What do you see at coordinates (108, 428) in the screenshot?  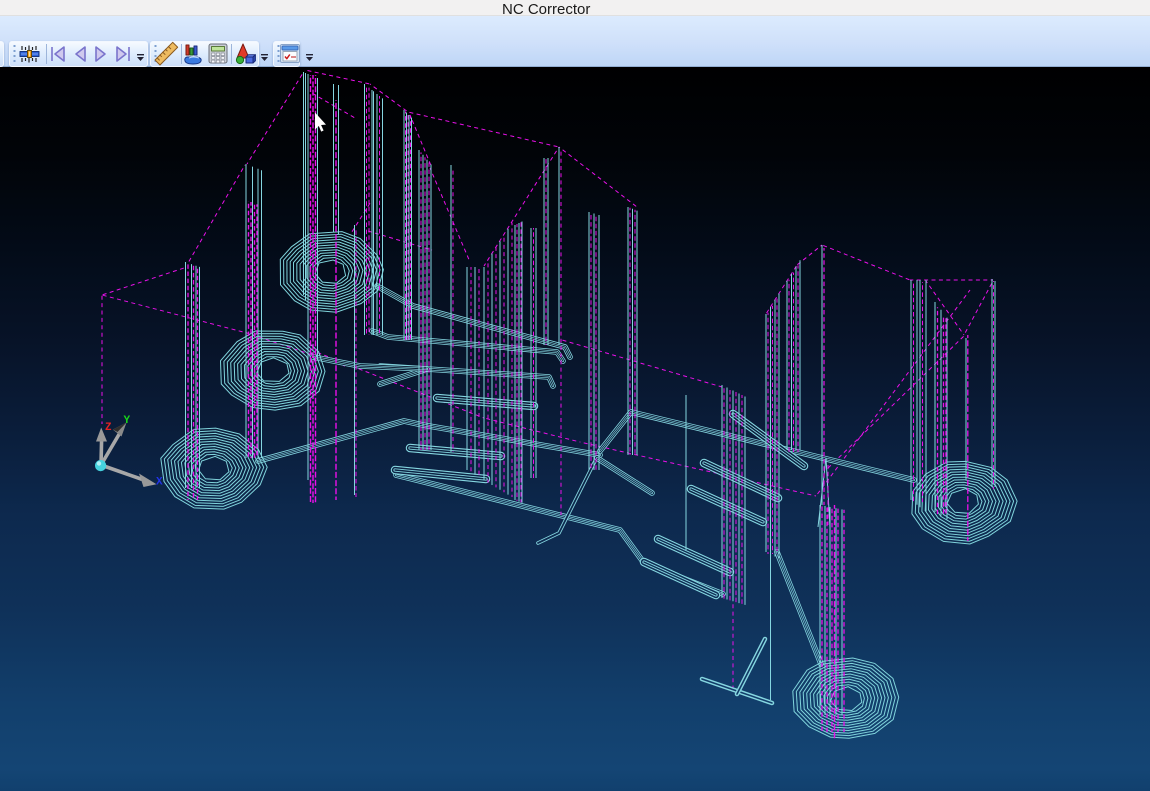 I see `svg-text: Z` at bounding box center [108, 428].